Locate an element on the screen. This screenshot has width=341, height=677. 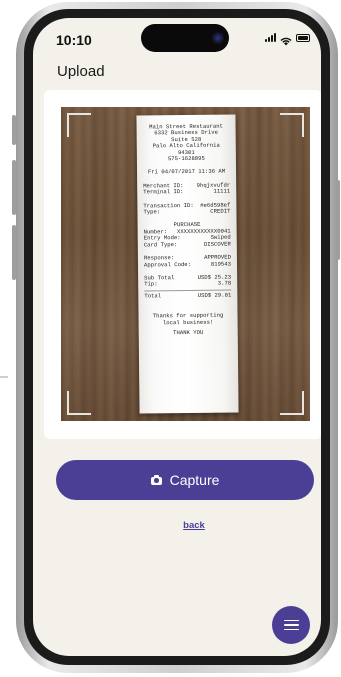
camera-icon is located at coordinates (156, 480).